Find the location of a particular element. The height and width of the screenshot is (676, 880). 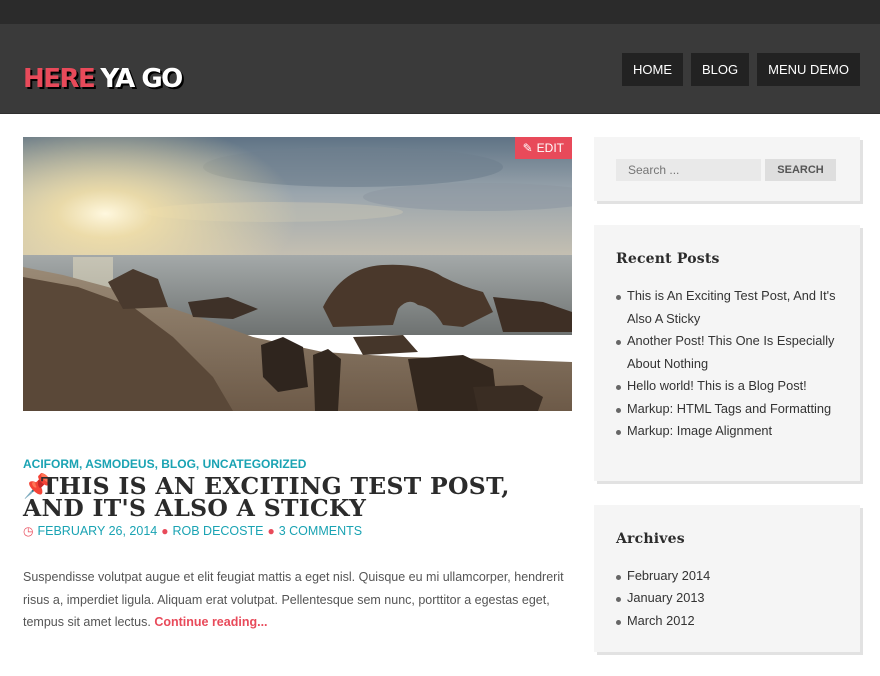

category-link: BLOG is located at coordinates (178, 464).